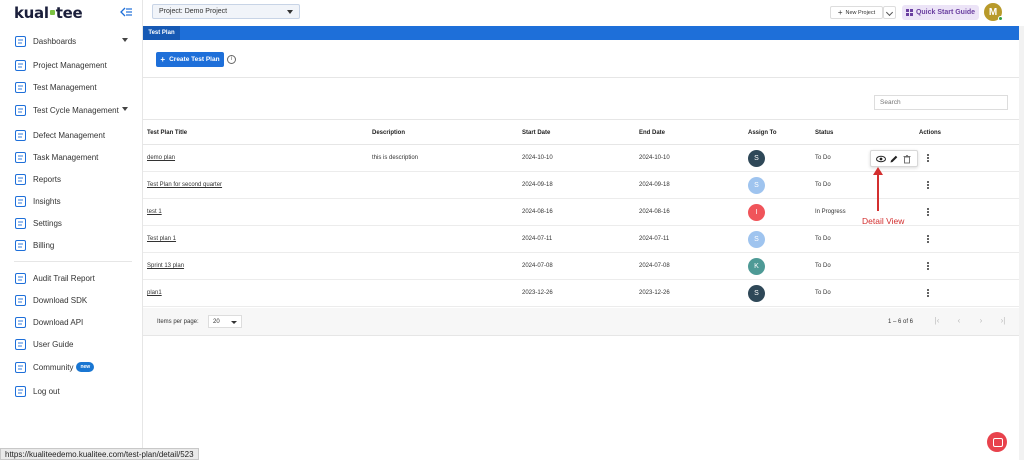 This screenshot has width=1024, height=460. I want to click on chat-support-button, so click(997, 442).